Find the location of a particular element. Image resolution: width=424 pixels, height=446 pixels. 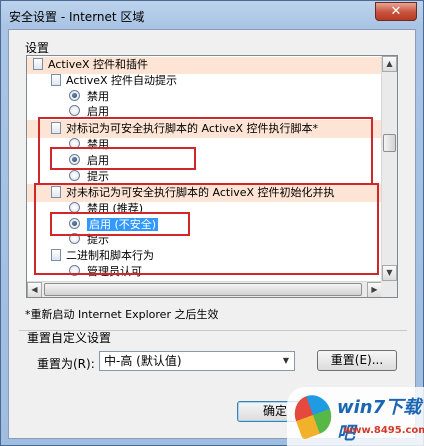

reset-level-dropdown: 中-高 (默认值) ▼ is located at coordinates (197, 361).